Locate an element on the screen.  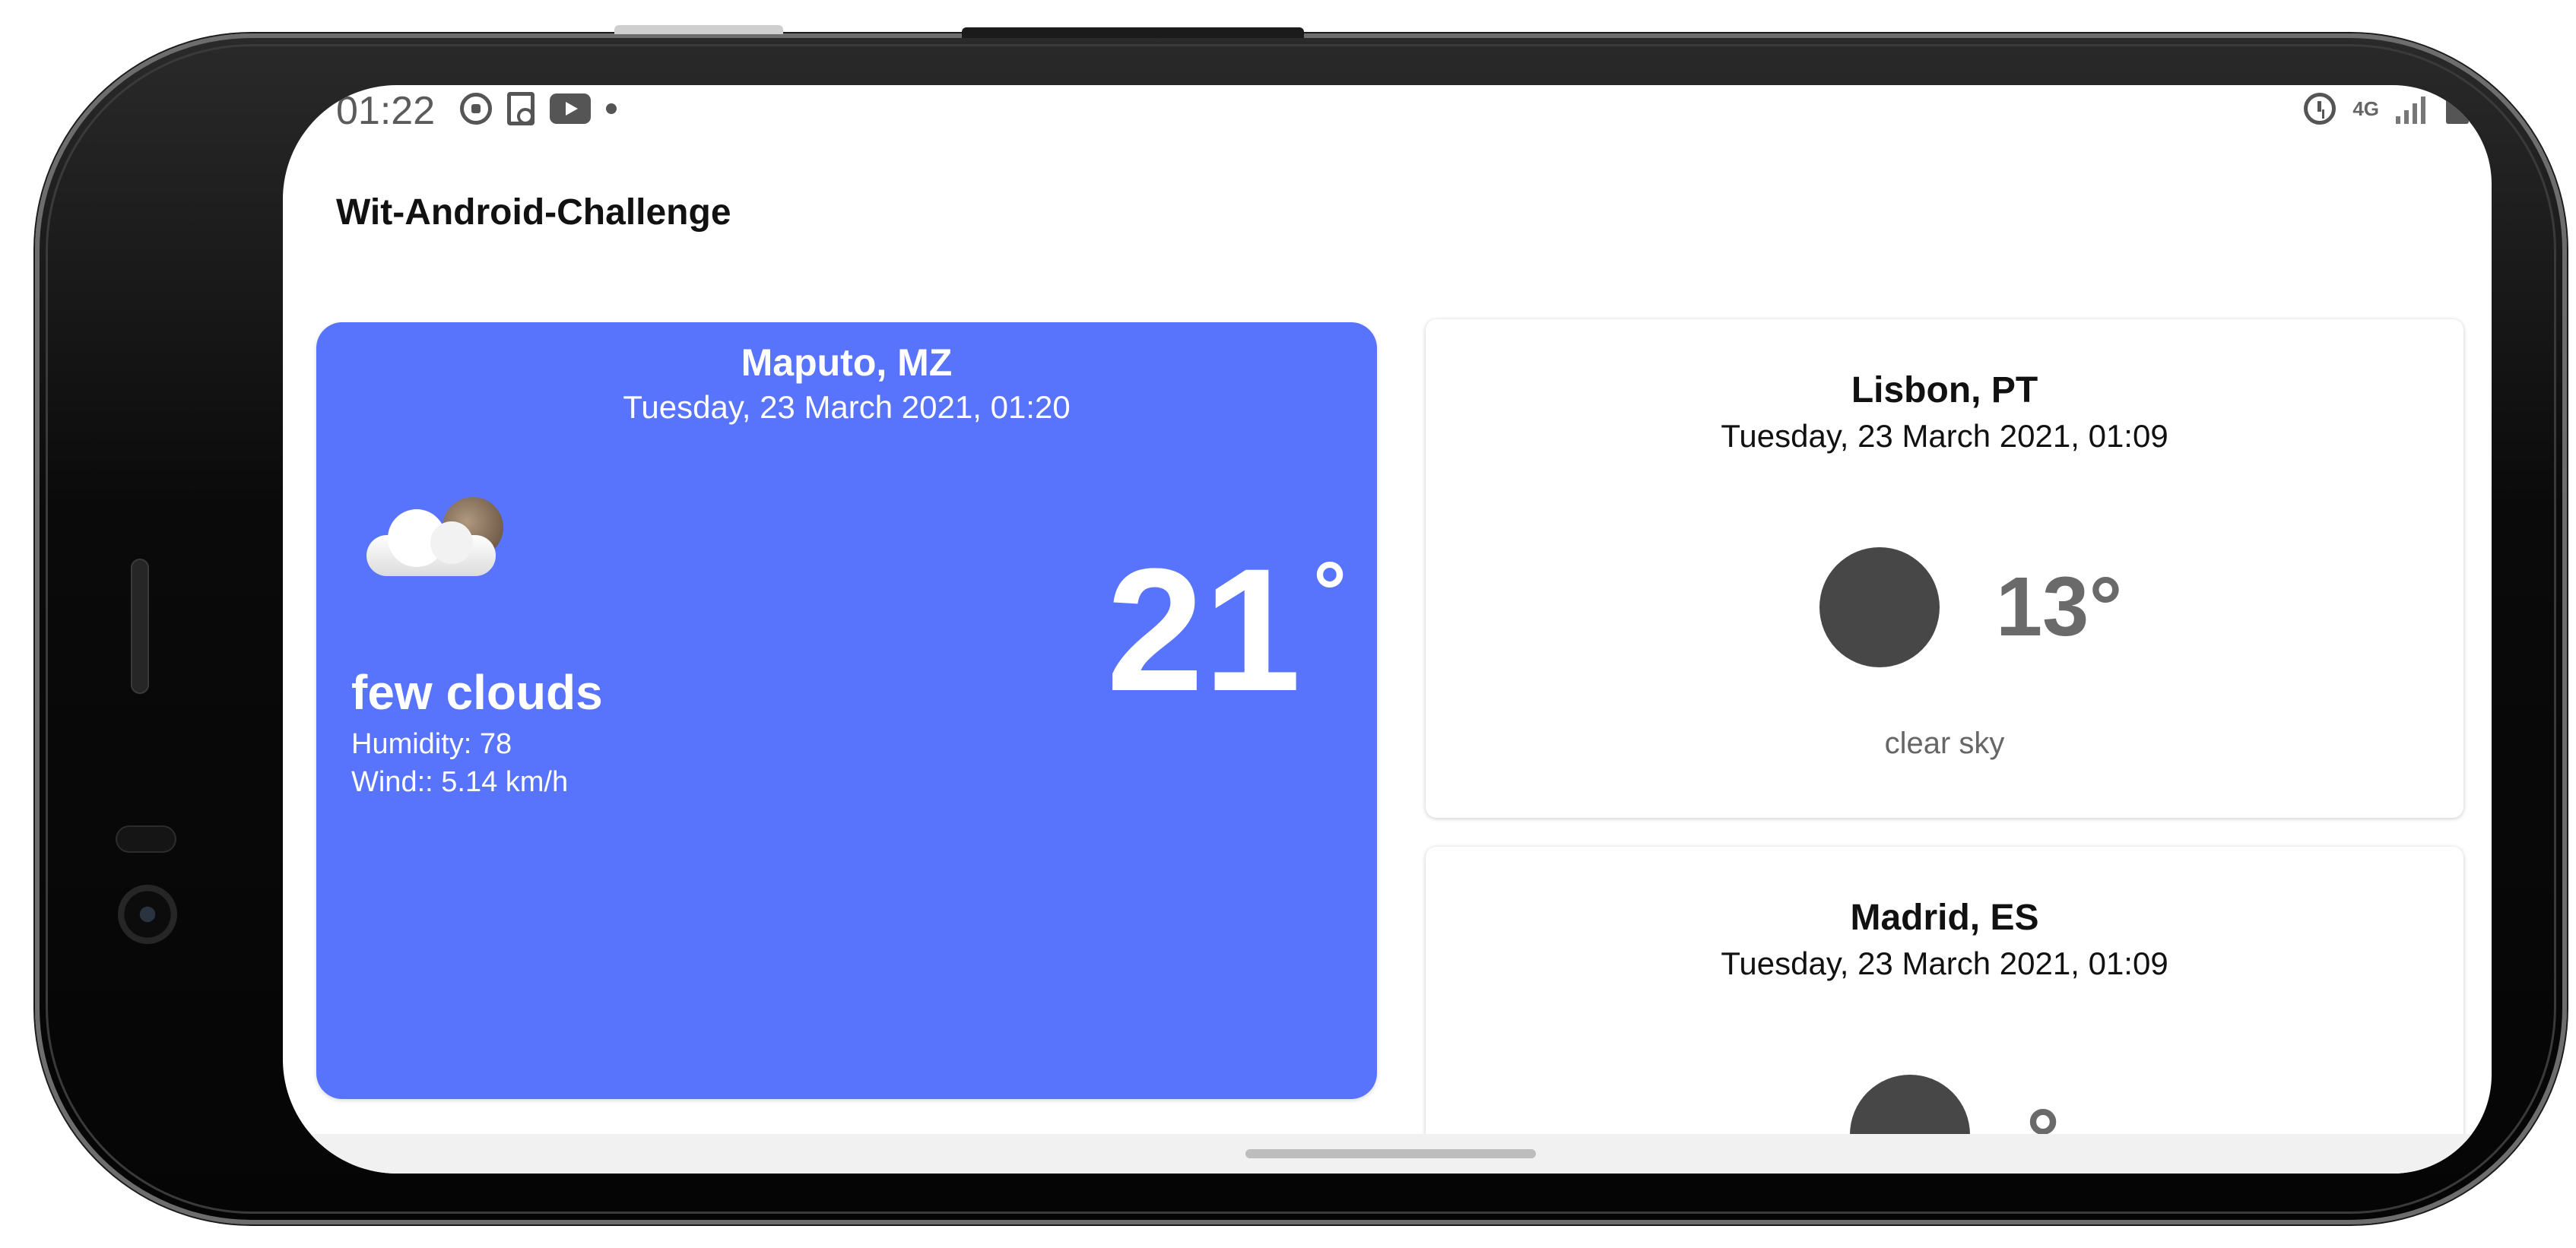
proximity-sensor is located at coordinates (146, 839).